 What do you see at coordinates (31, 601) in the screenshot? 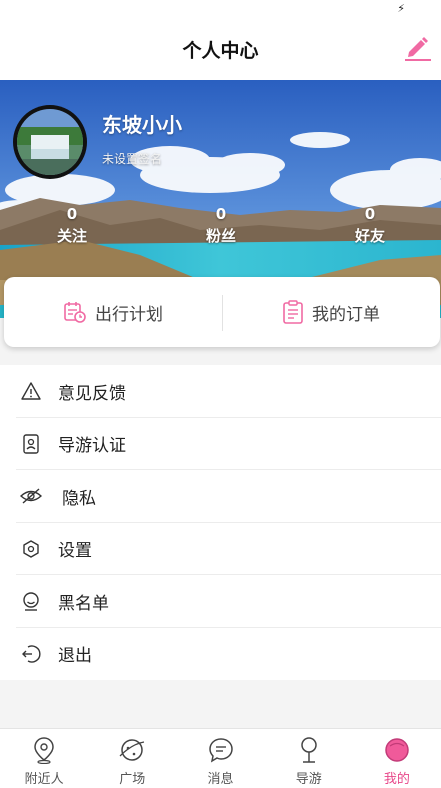
I see `smiley-face-icon` at bounding box center [31, 601].